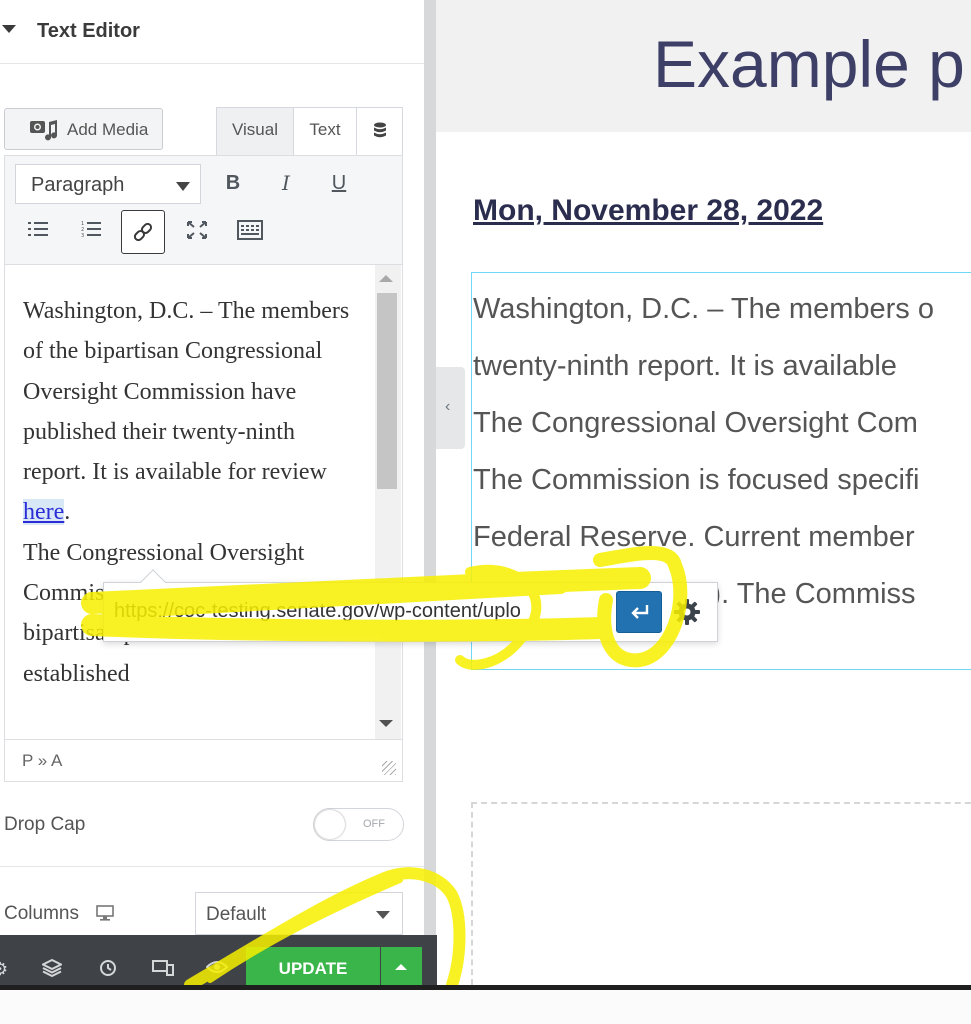  What do you see at coordinates (299, 913) in the screenshot?
I see `columns-select: Default` at bounding box center [299, 913].